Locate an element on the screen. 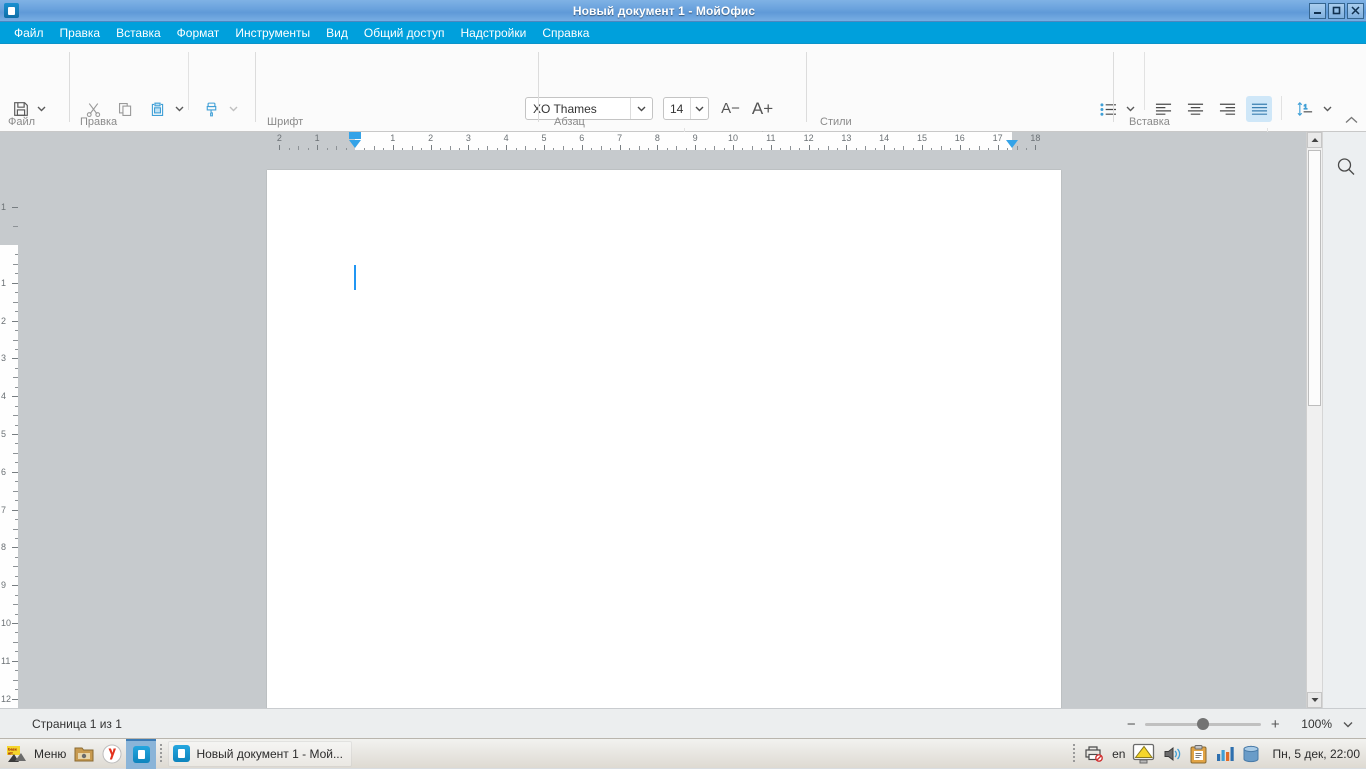 The image size is (1366, 769). scrollbar-thumb is located at coordinates (1314, 278).